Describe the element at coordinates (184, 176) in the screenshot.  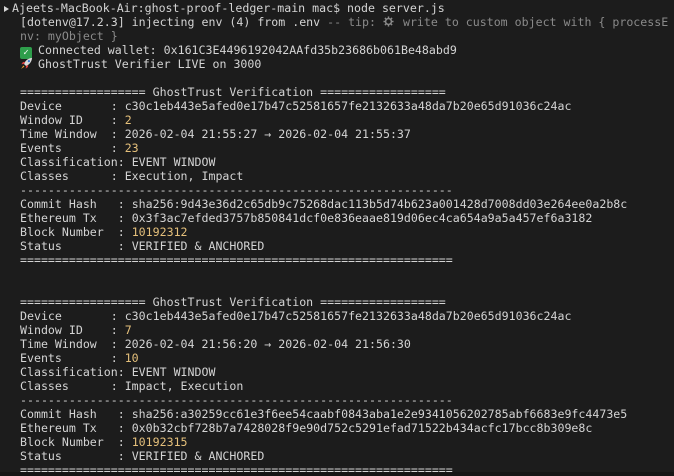
I see `classes-value: Execution, Impact` at that location.